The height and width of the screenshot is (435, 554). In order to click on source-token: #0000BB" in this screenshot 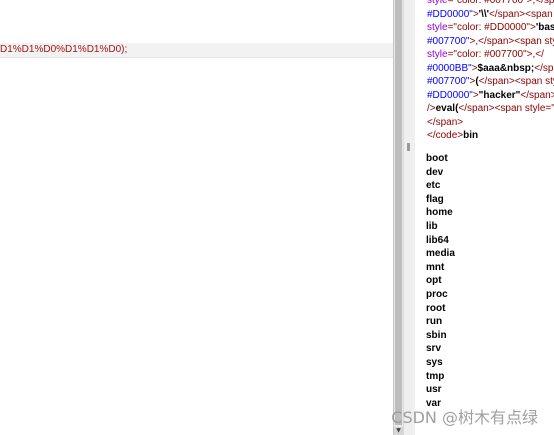, I will do `click(449, 68)`.